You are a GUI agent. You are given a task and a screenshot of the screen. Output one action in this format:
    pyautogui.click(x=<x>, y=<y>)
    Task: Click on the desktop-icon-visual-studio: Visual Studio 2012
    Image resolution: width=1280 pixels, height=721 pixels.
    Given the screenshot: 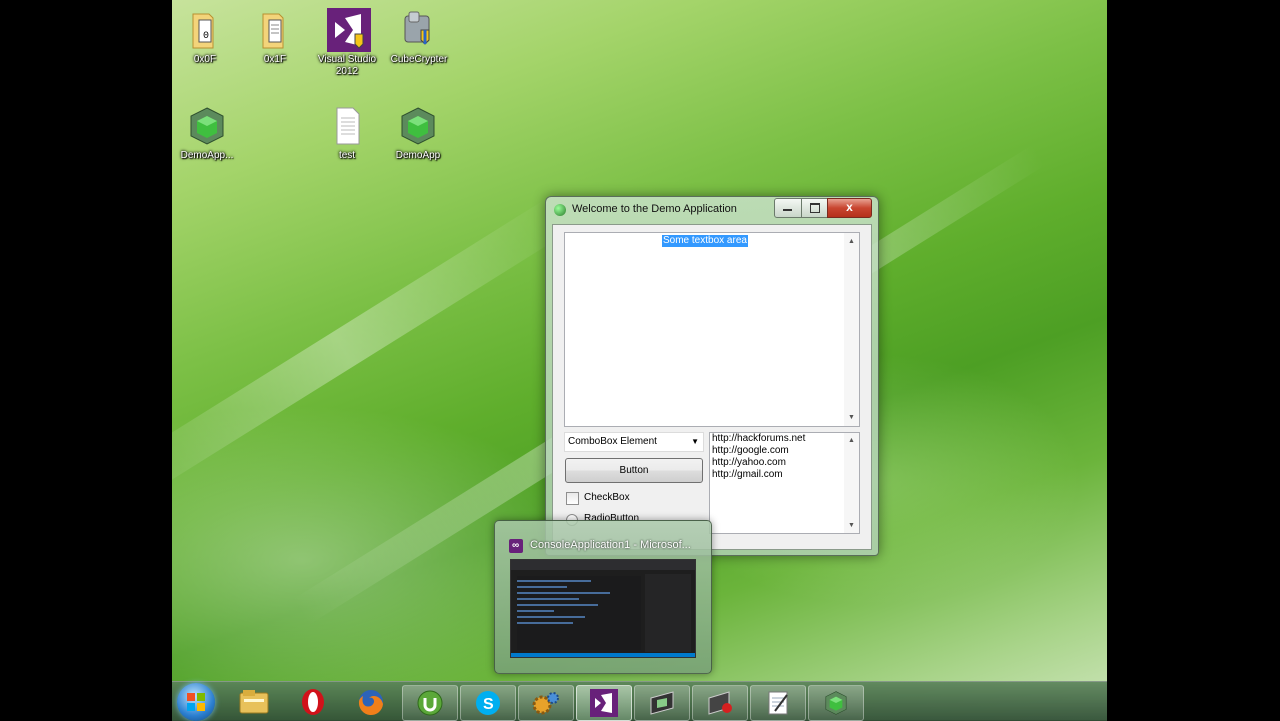 What is the action you would take?
    pyautogui.click(x=347, y=43)
    